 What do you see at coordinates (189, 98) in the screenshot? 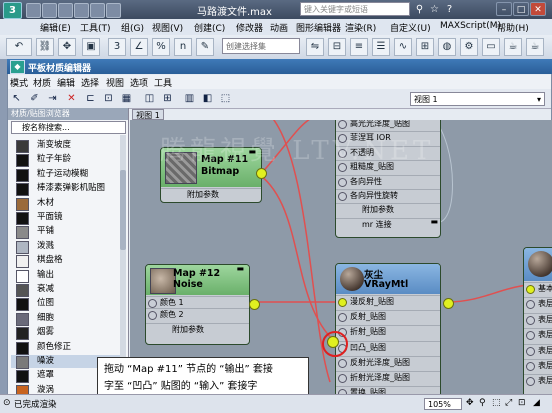
I see `material-map-navigator-icon: ▥` at bounding box center [189, 98].